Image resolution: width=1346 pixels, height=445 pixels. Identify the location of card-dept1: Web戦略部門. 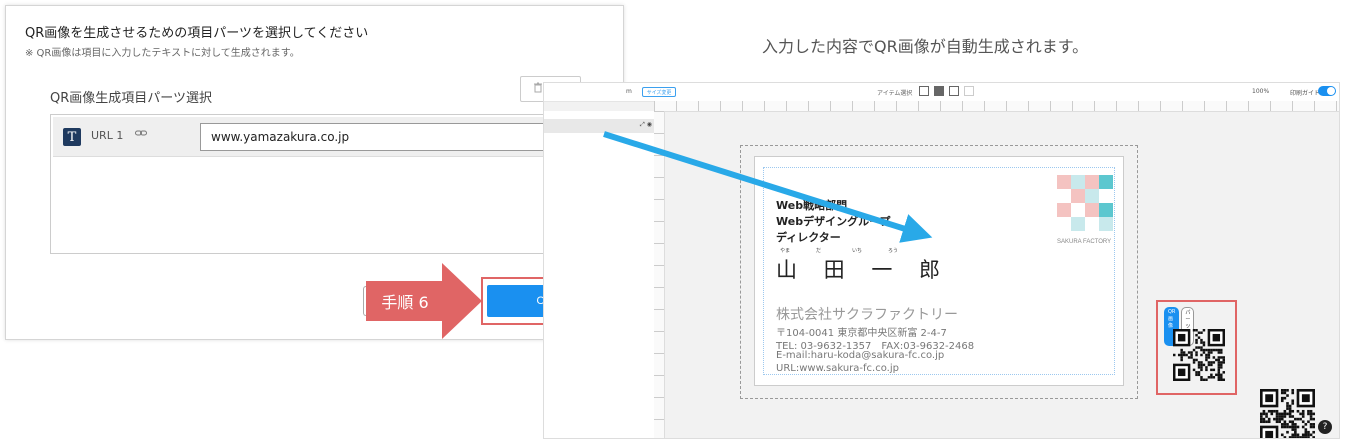
(811, 205).